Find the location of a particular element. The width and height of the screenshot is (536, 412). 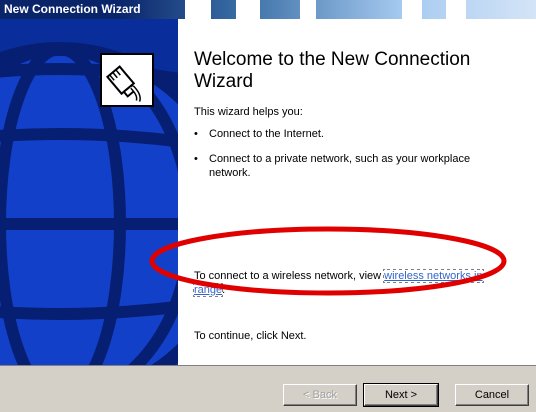

intro-text: This wizard helps you: is located at coordinates (248, 112).